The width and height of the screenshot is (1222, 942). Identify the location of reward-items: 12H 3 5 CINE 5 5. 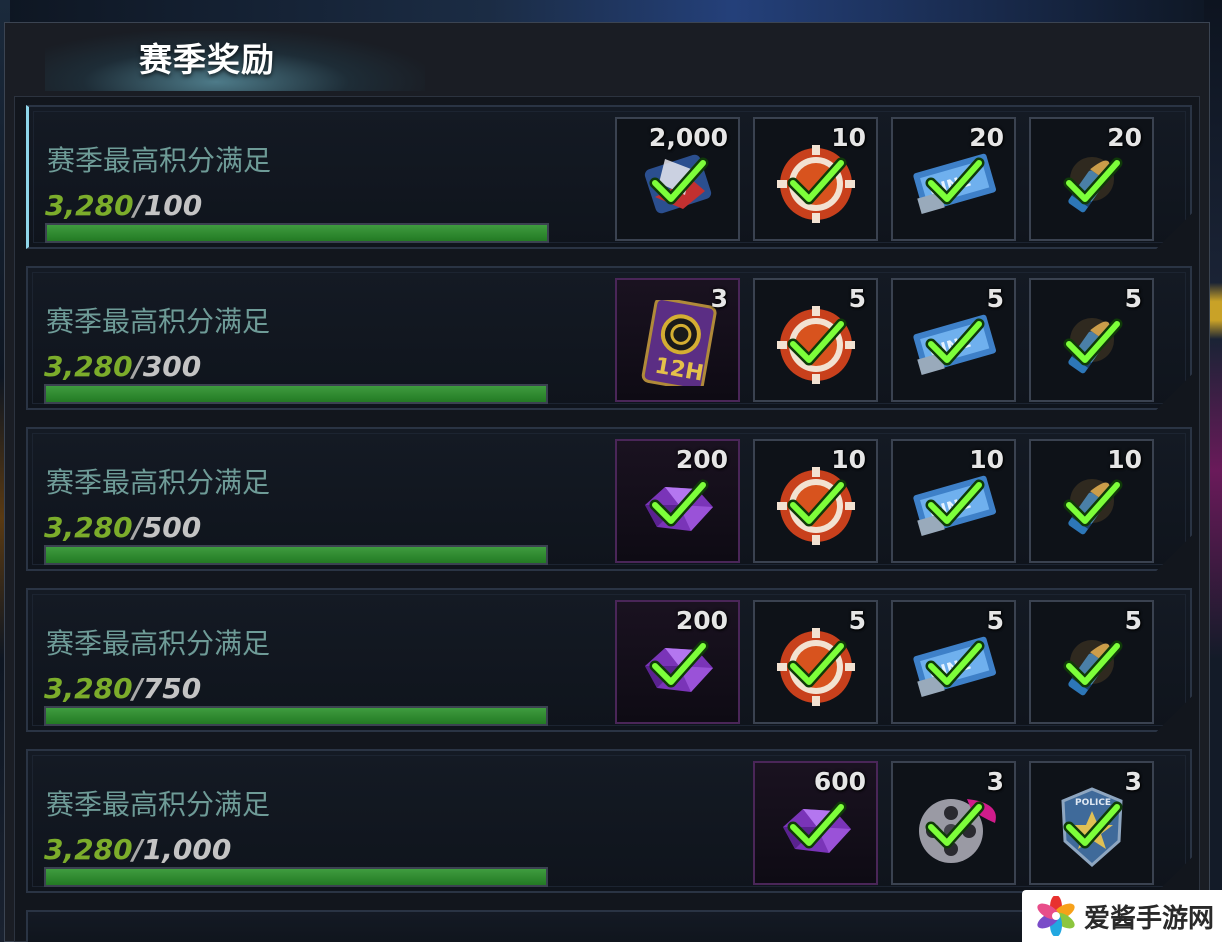
(884, 340).